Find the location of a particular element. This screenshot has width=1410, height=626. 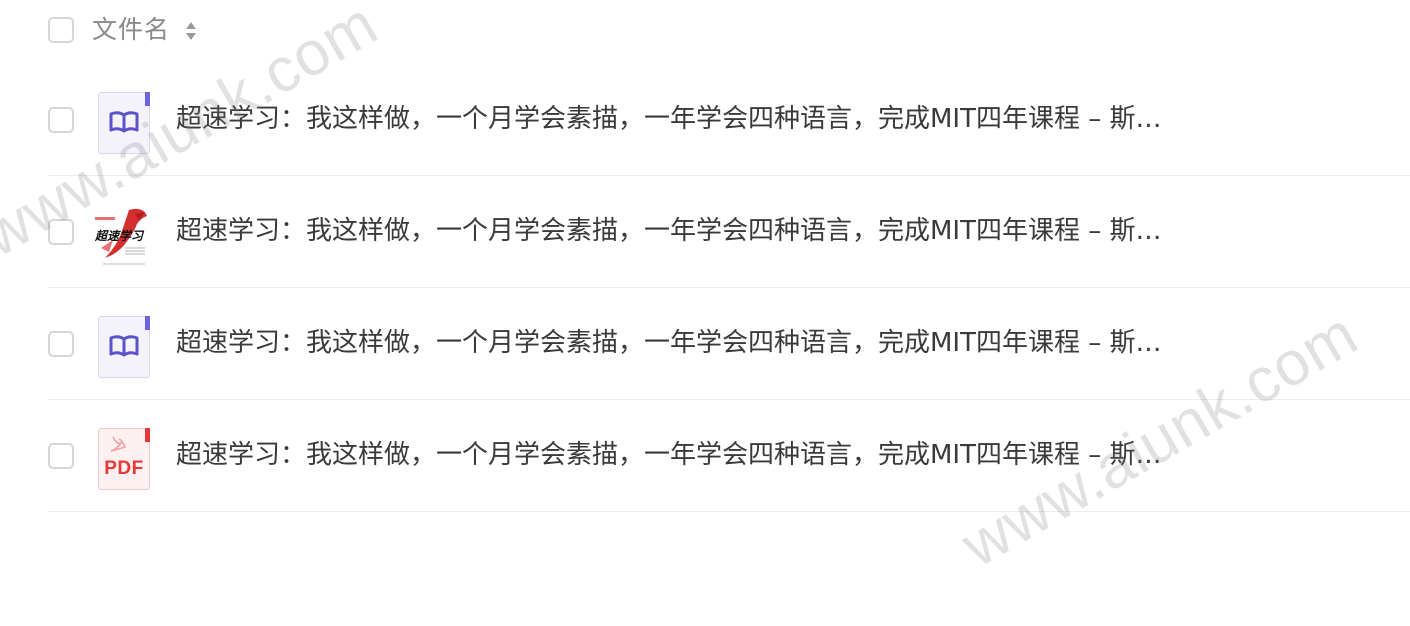

pdf-icon: PDF is located at coordinates (124, 459).